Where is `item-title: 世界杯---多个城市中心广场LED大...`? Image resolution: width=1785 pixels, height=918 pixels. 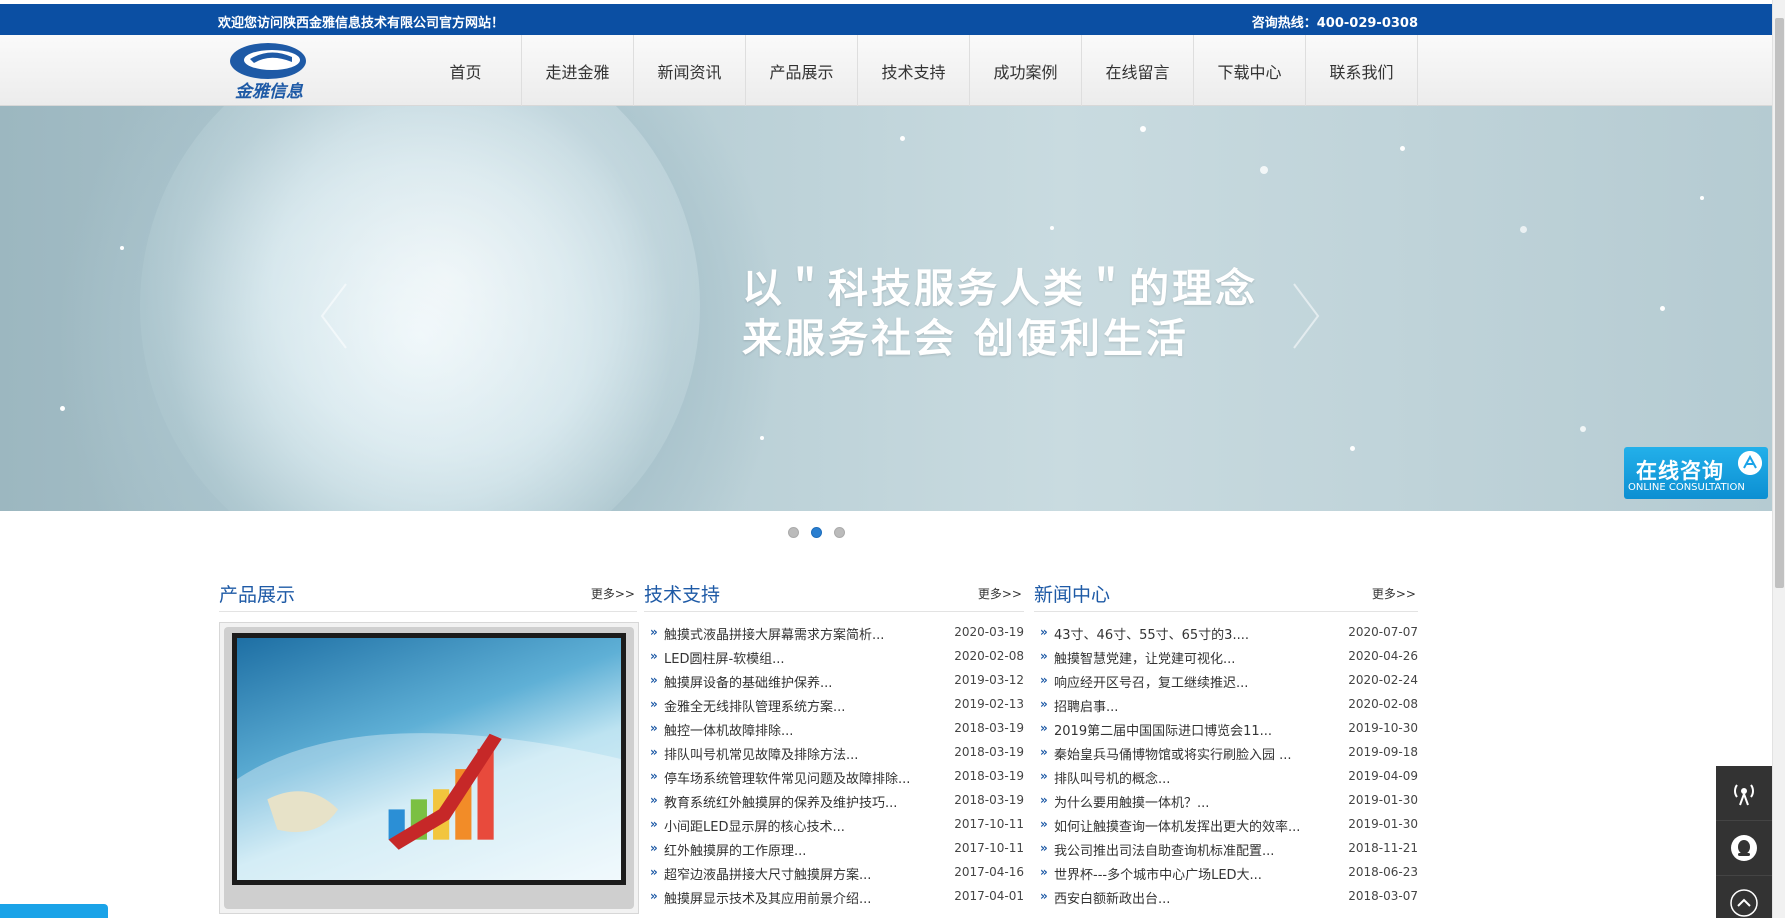 item-title: 世界杯---多个城市中心广场LED大... is located at coordinates (1158, 875).